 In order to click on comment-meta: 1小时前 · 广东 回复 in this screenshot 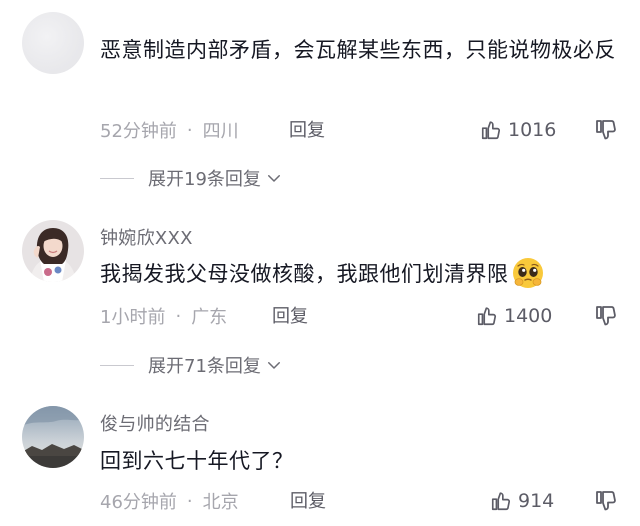, I will do `click(204, 316)`.